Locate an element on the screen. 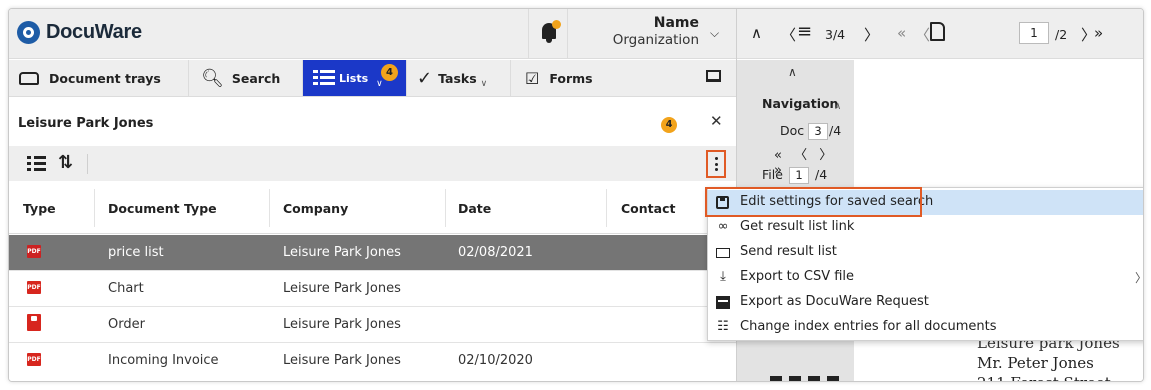  tab-tasks: ✓ Tasks ∨ is located at coordinates (459, 78).